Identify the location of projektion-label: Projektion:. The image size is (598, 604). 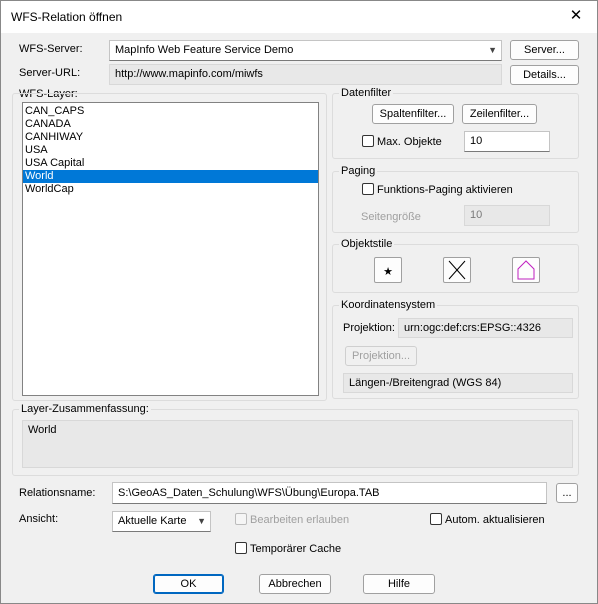
(369, 328).